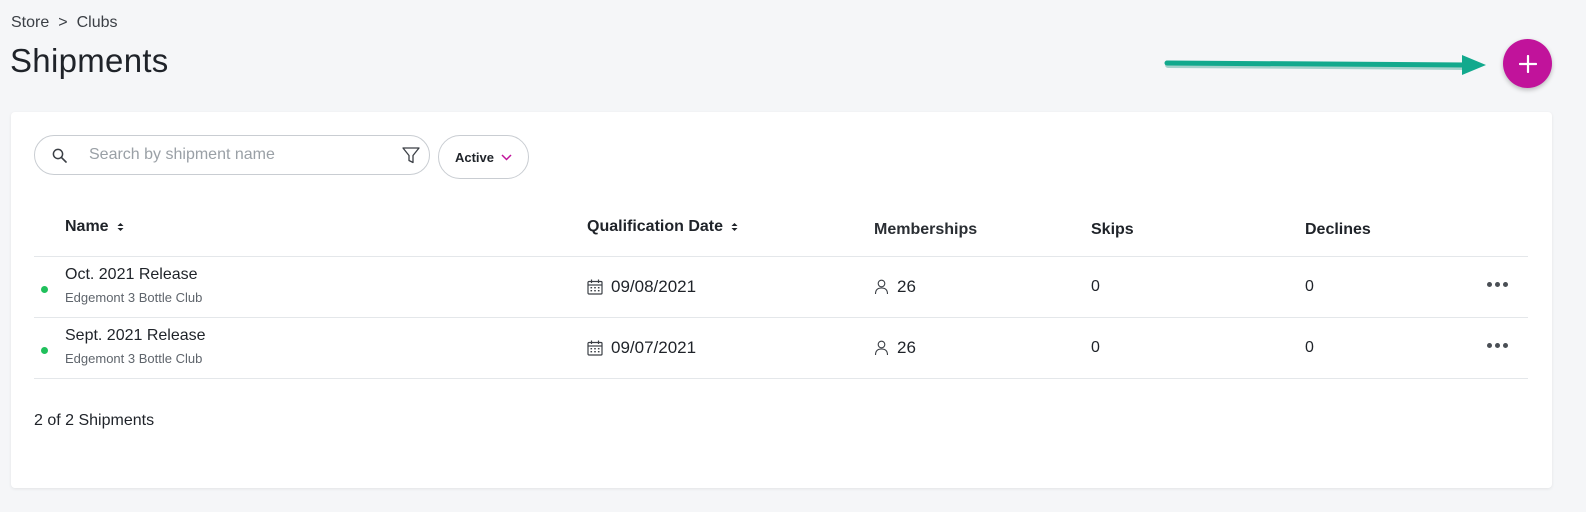 The width and height of the screenshot is (1586, 512). I want to click on chevron-down-icon, so click(506, 157).